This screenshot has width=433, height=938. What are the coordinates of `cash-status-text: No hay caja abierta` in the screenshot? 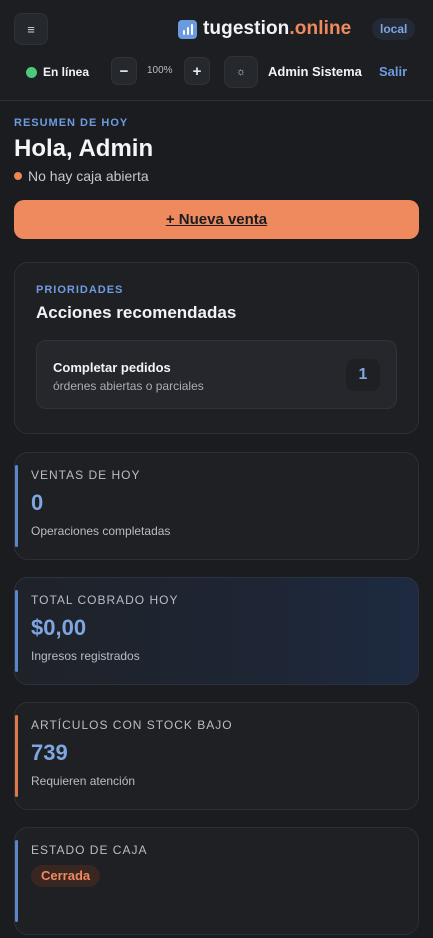 It's located at (88, 176).